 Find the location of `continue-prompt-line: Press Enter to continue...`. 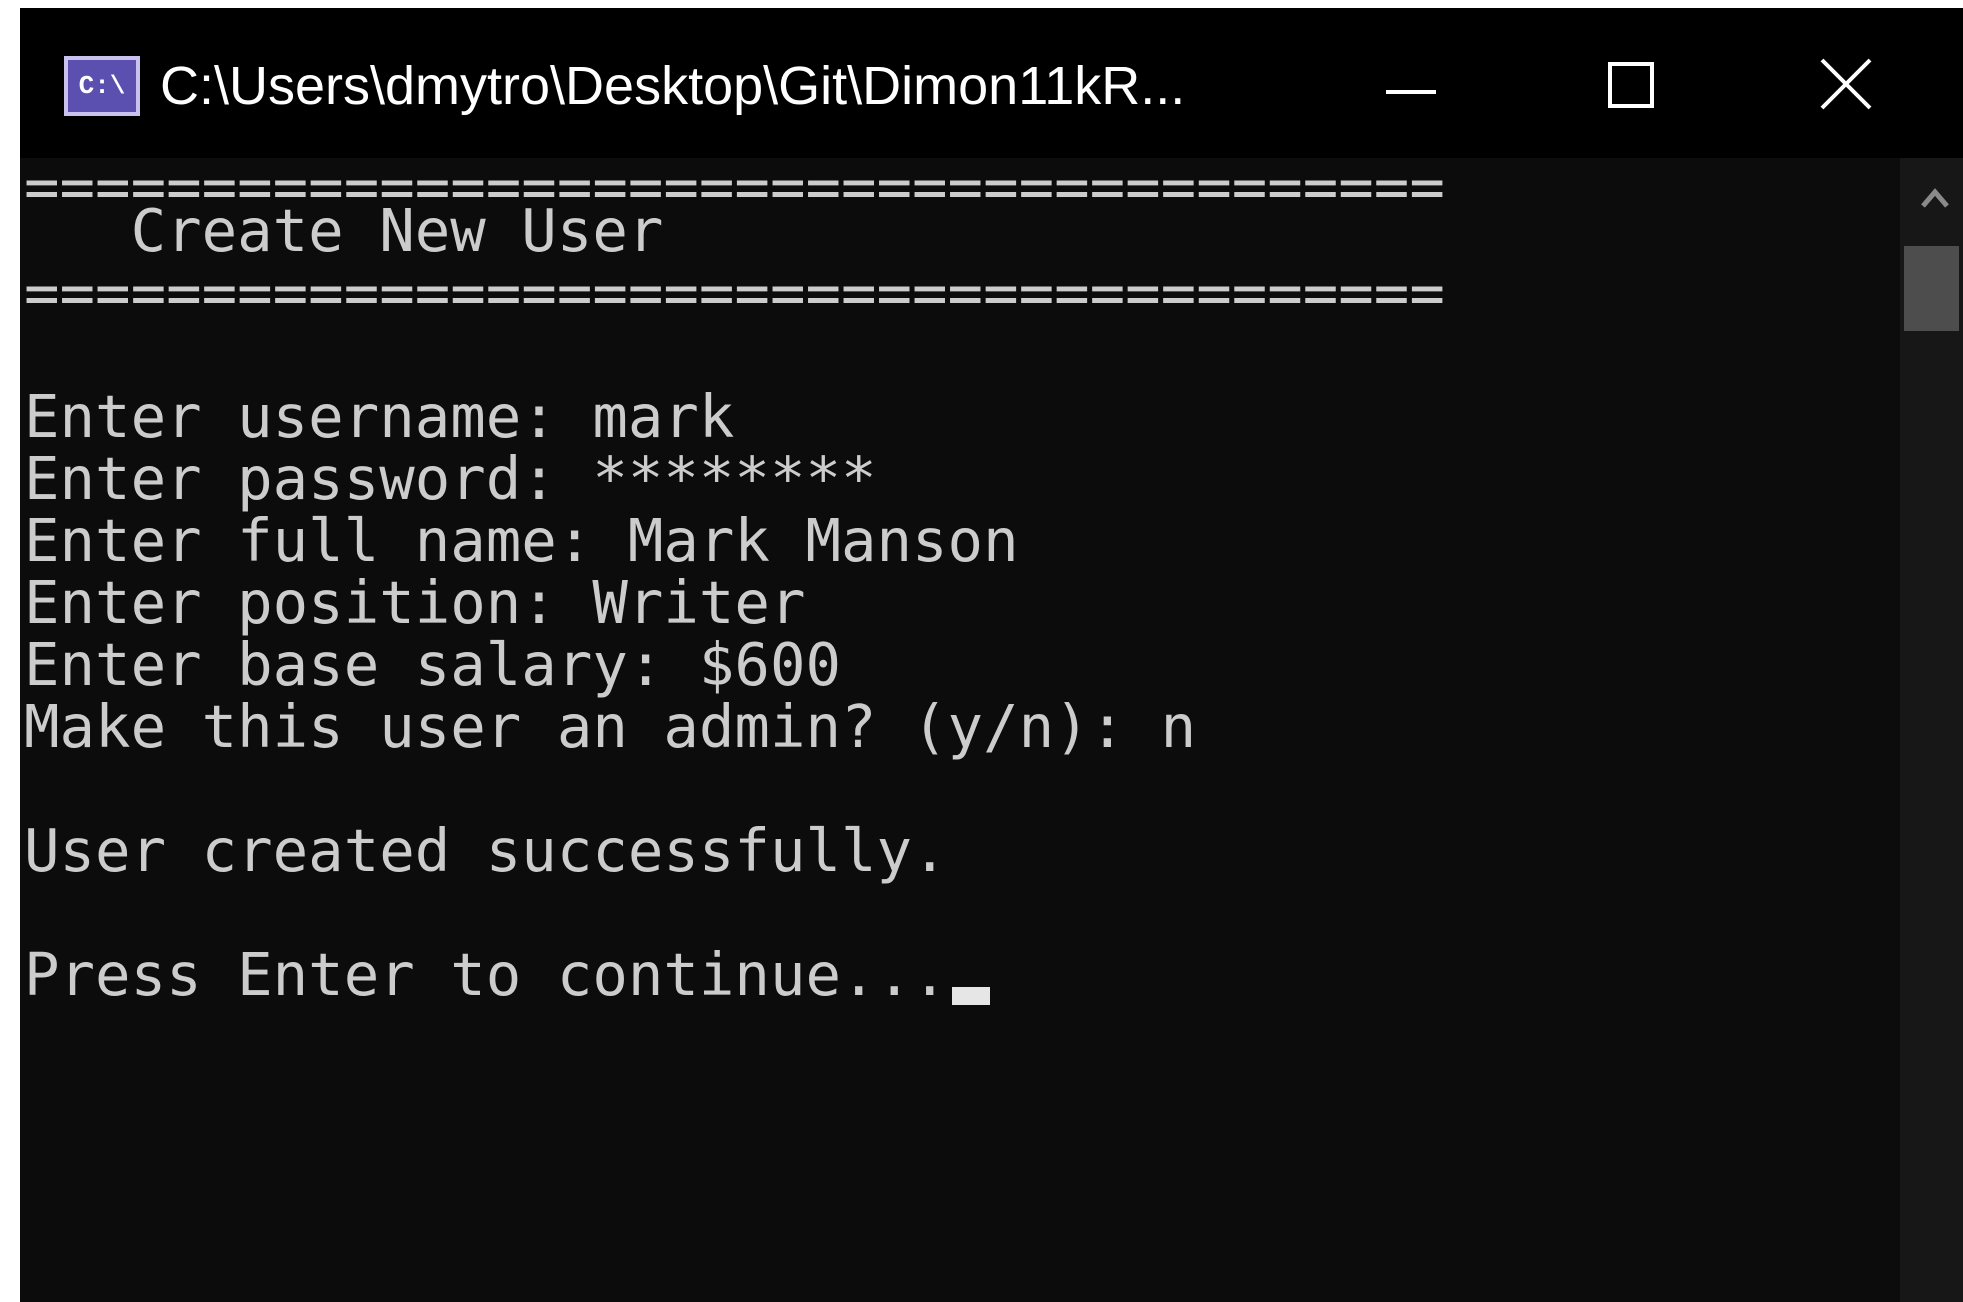

continue-prompt-line: Press Enter to continue... is located at coordinates (507, 975).